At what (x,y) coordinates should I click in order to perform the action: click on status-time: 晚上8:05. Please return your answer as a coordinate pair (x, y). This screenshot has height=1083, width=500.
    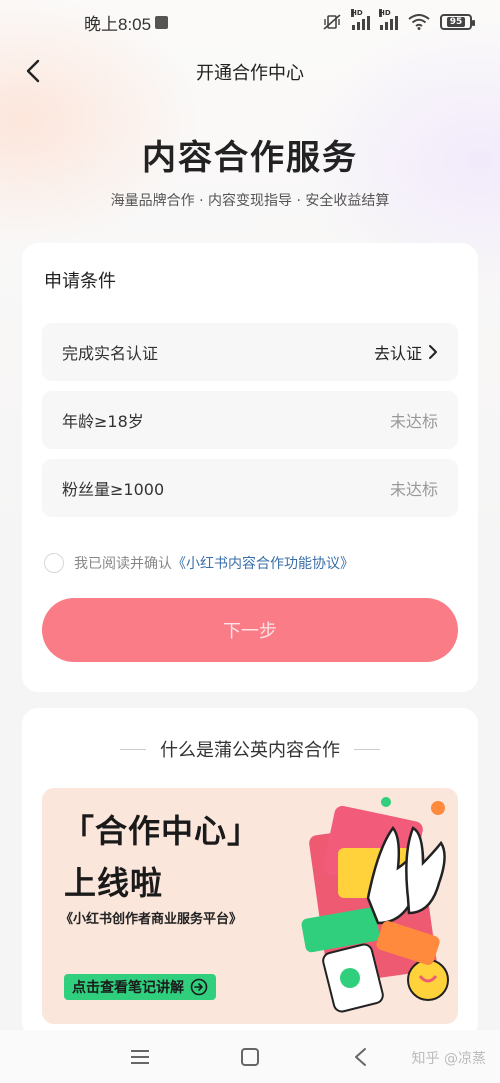
    Looking at the image, I should click on (118, 24).